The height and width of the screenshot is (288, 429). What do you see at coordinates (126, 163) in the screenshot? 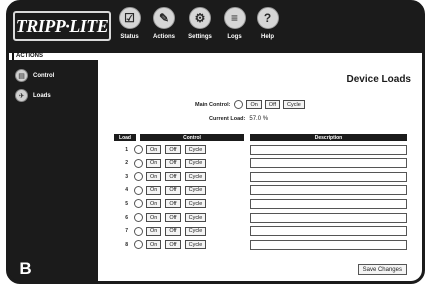
I see `row-load-number: 2` at bounding box center [126, 163].